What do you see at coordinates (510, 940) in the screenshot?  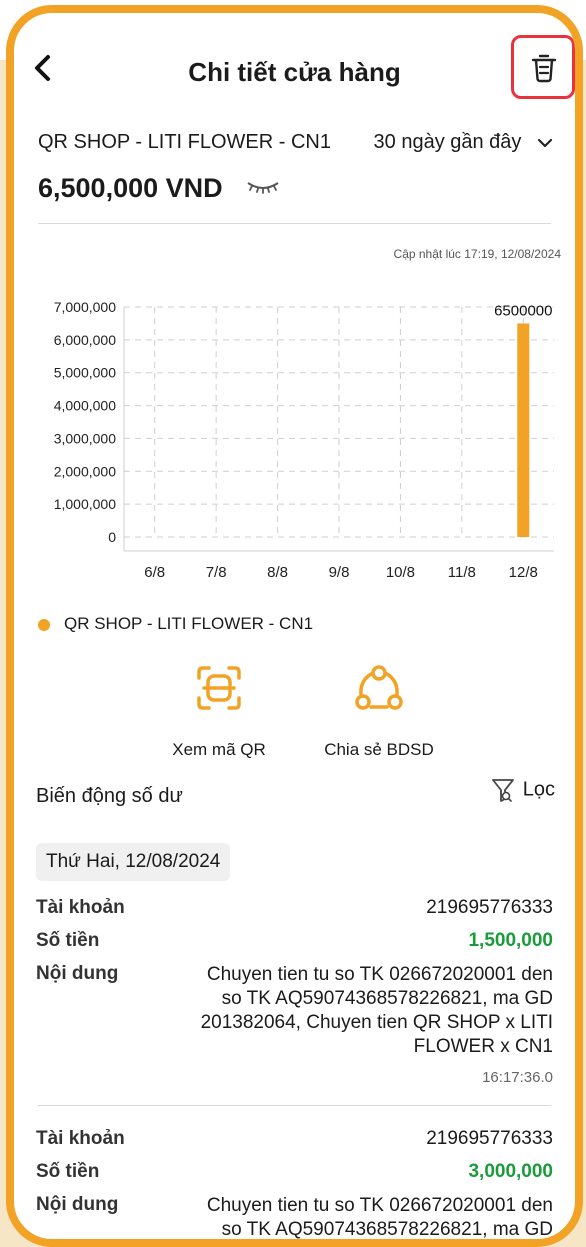 I see `amount-value: 1,500,000` at bounding box center [510, 940].